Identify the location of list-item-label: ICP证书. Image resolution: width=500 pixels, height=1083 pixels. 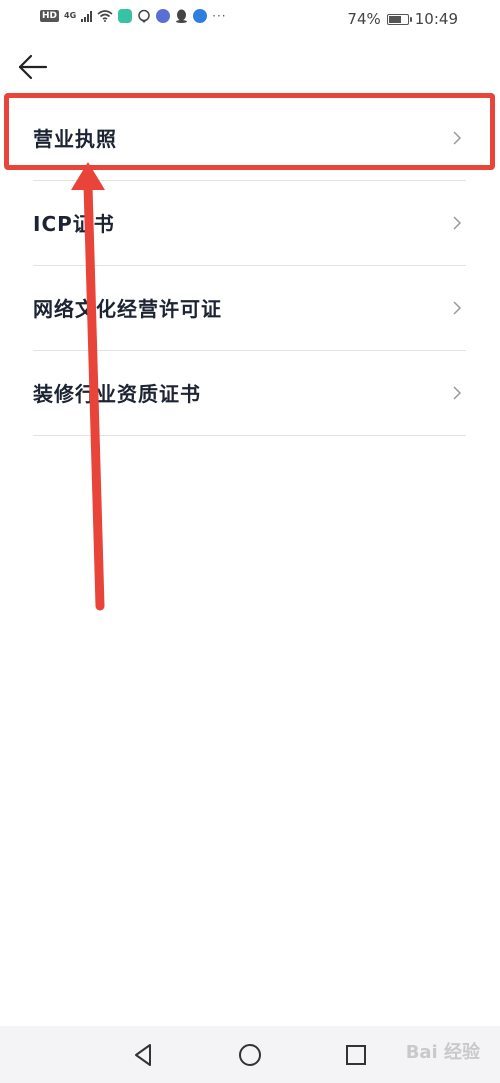
(74, 224).